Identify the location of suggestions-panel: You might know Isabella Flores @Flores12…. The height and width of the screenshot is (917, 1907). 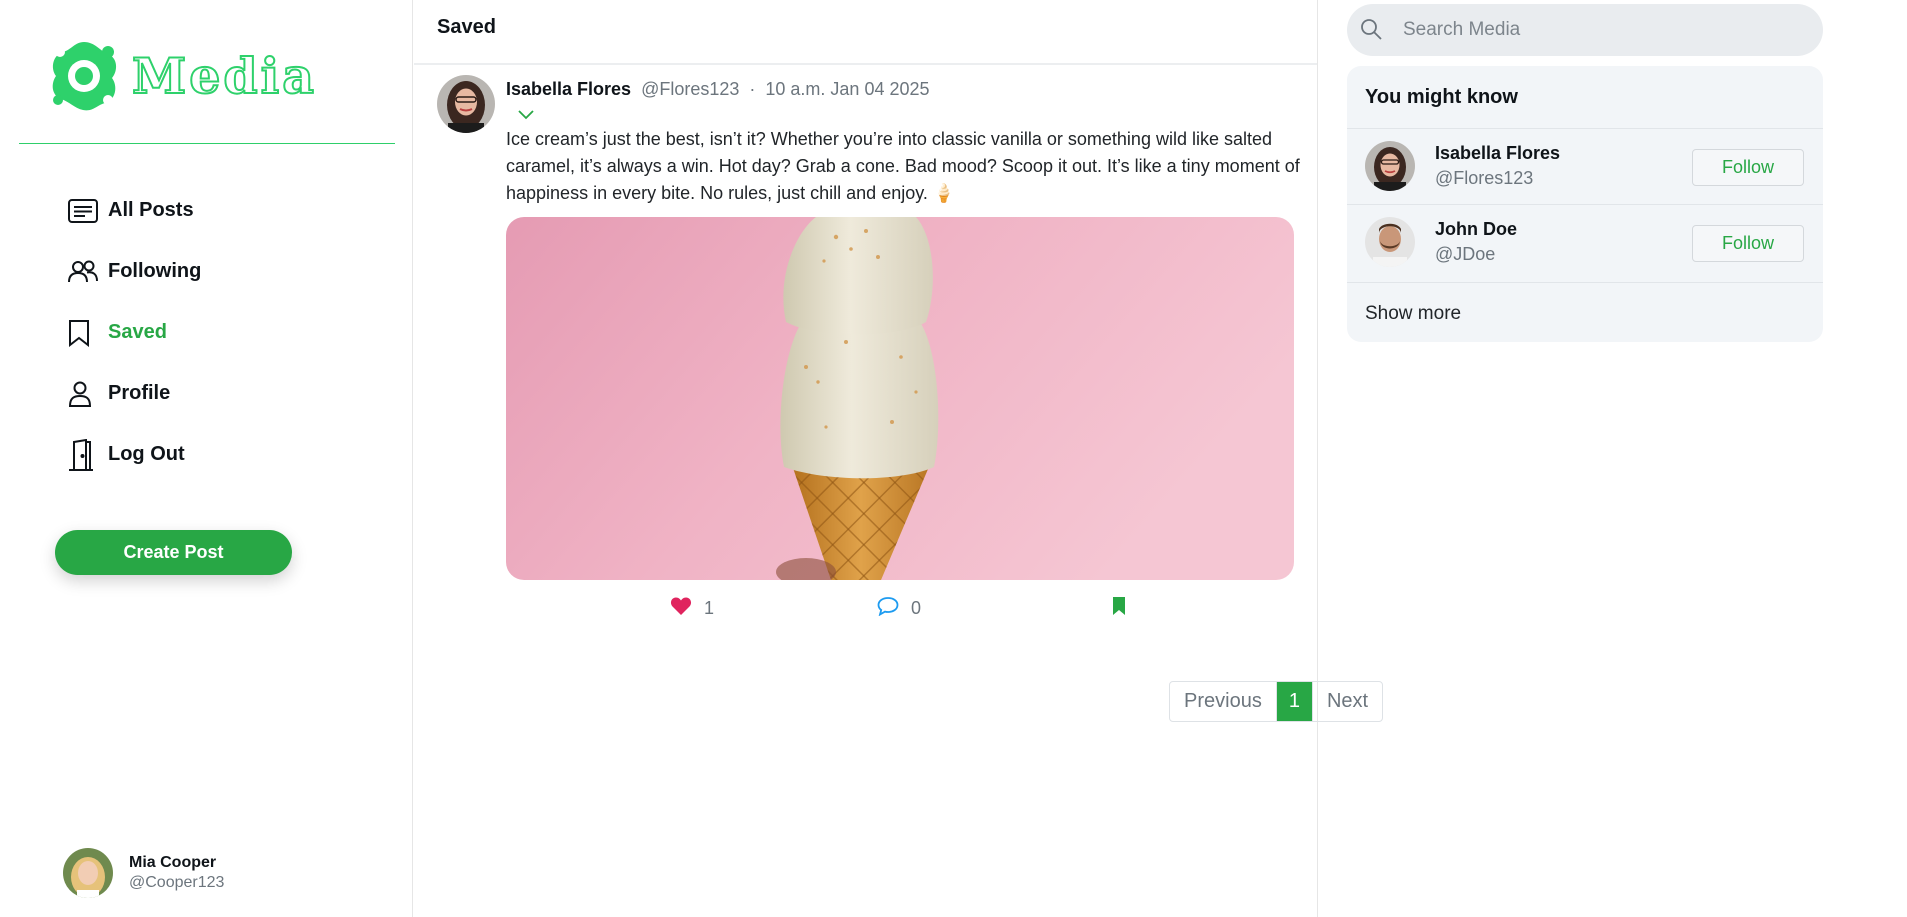
(1585, 204).